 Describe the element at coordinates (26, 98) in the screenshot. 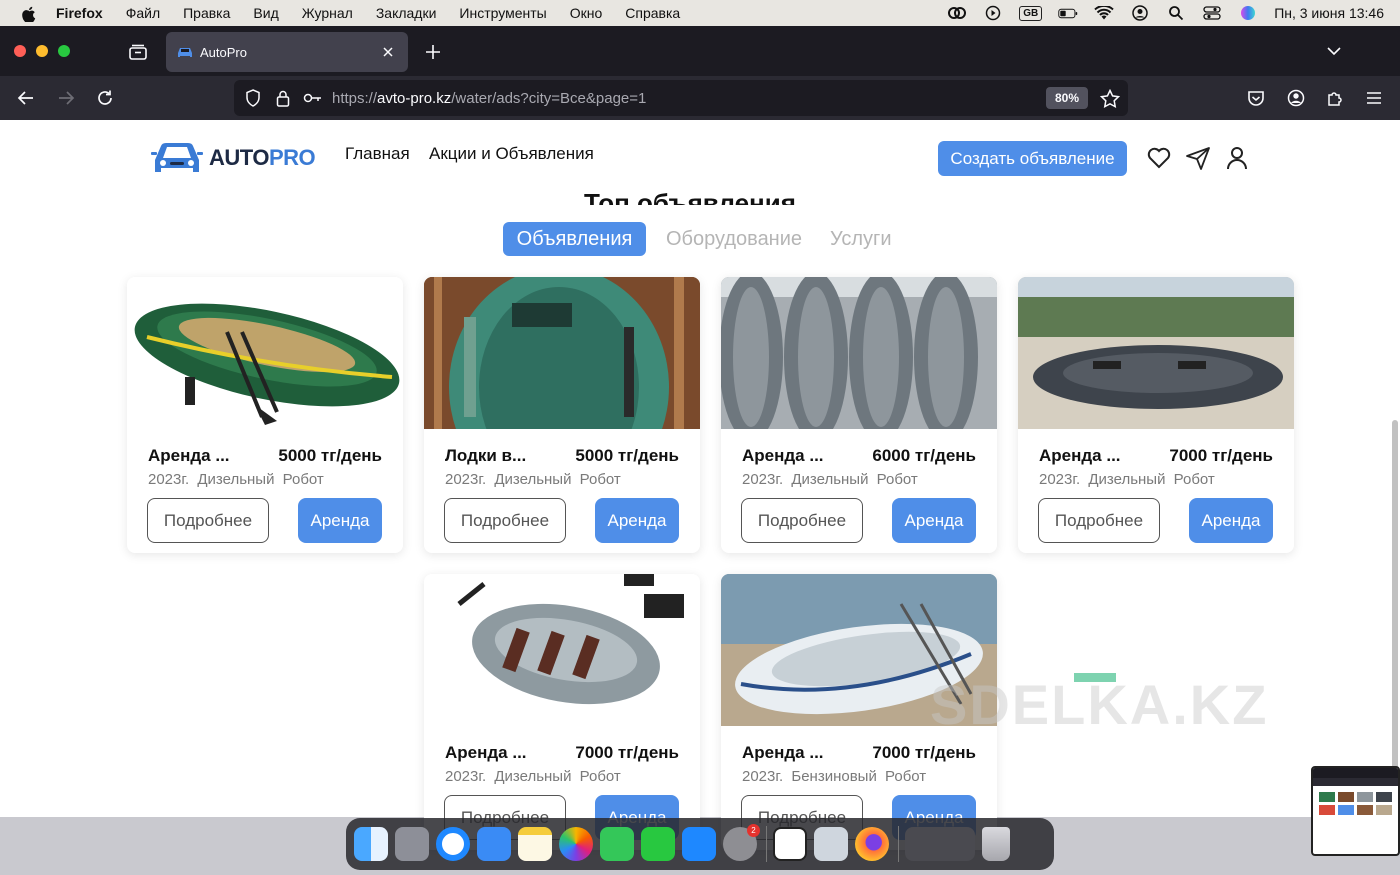

I see `back-arrow-icon` at that location.